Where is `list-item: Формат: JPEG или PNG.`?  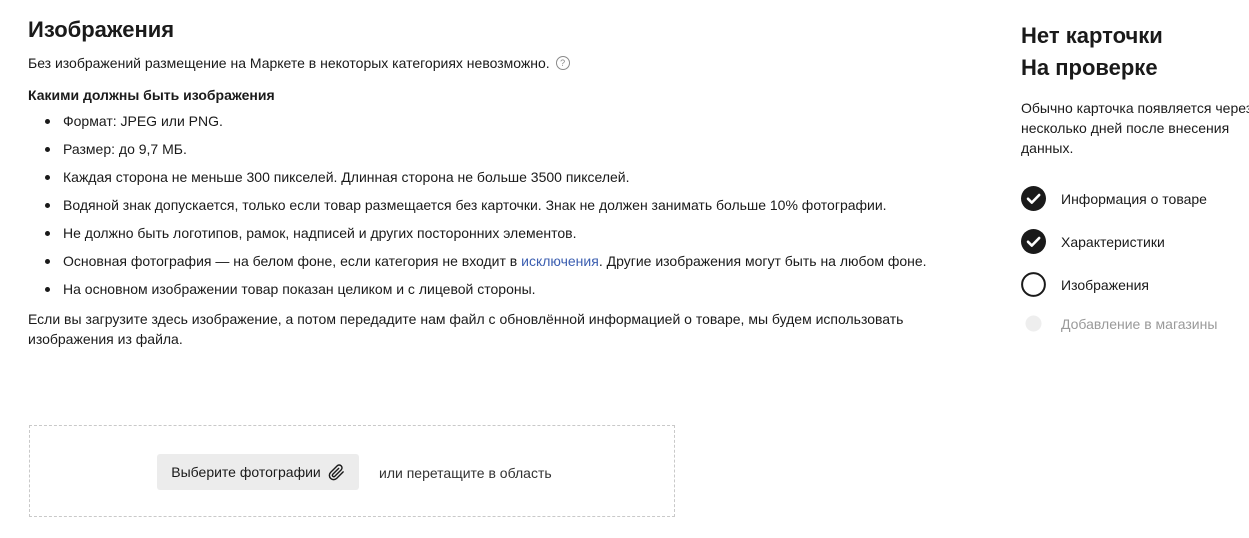
list-item: Формат: JPEG или PNG. is located at coordinates (493, 125).